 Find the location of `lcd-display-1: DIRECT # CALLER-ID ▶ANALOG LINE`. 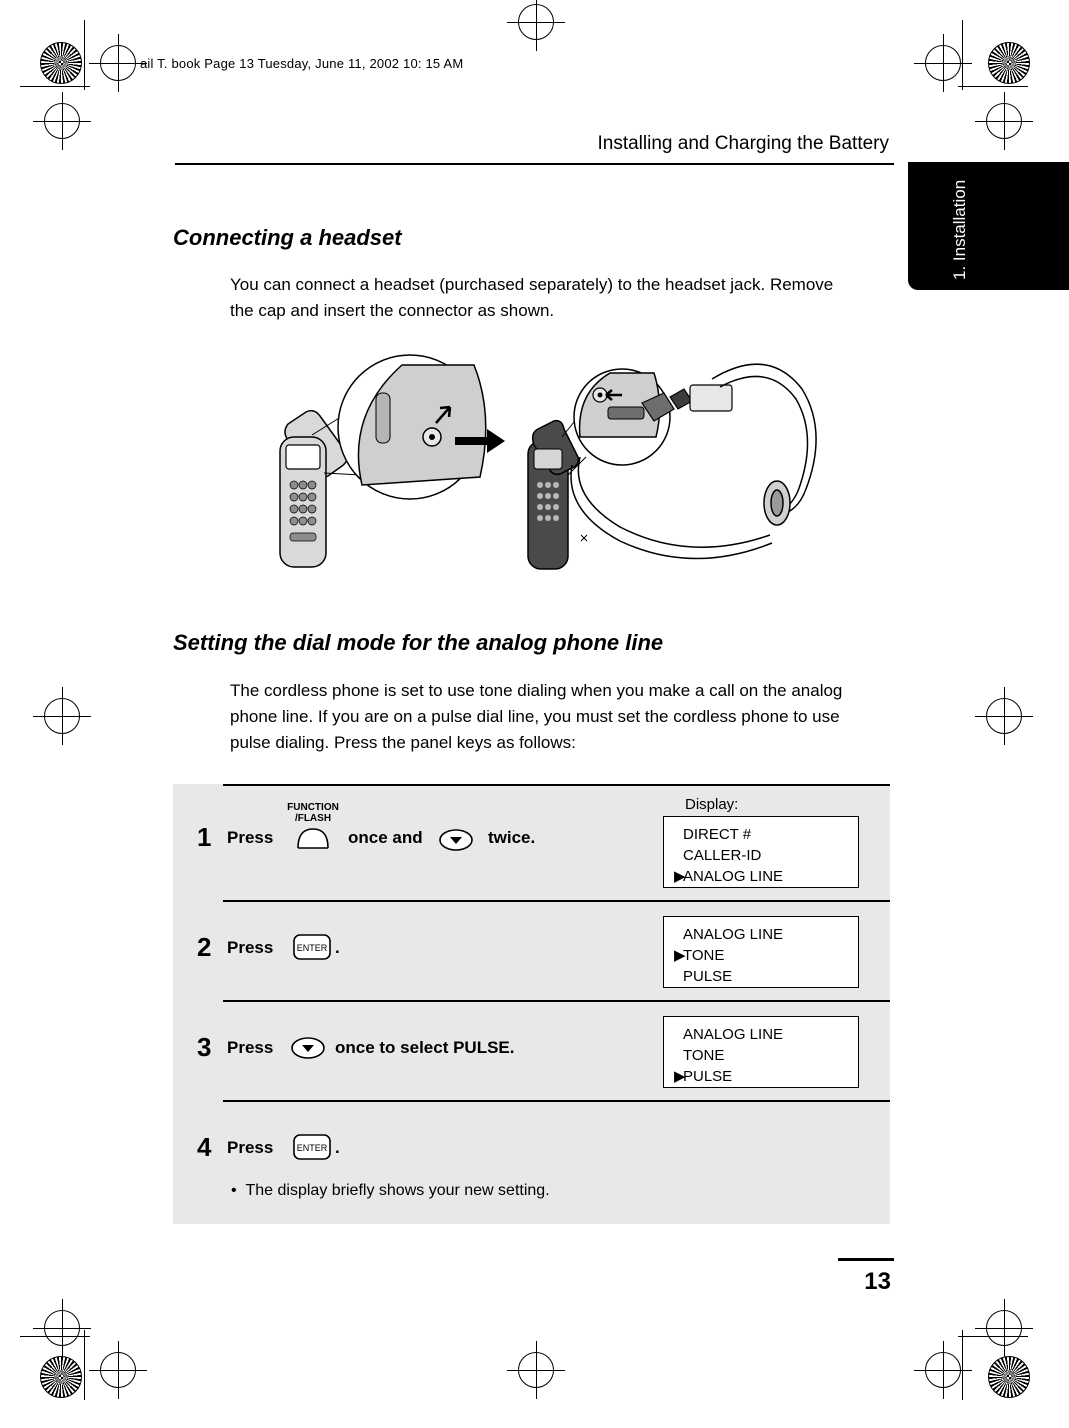

lcd-display-1: DIRECT # CALLER-ID ▶ANALOG LINE is located at coordinates (761, 852).